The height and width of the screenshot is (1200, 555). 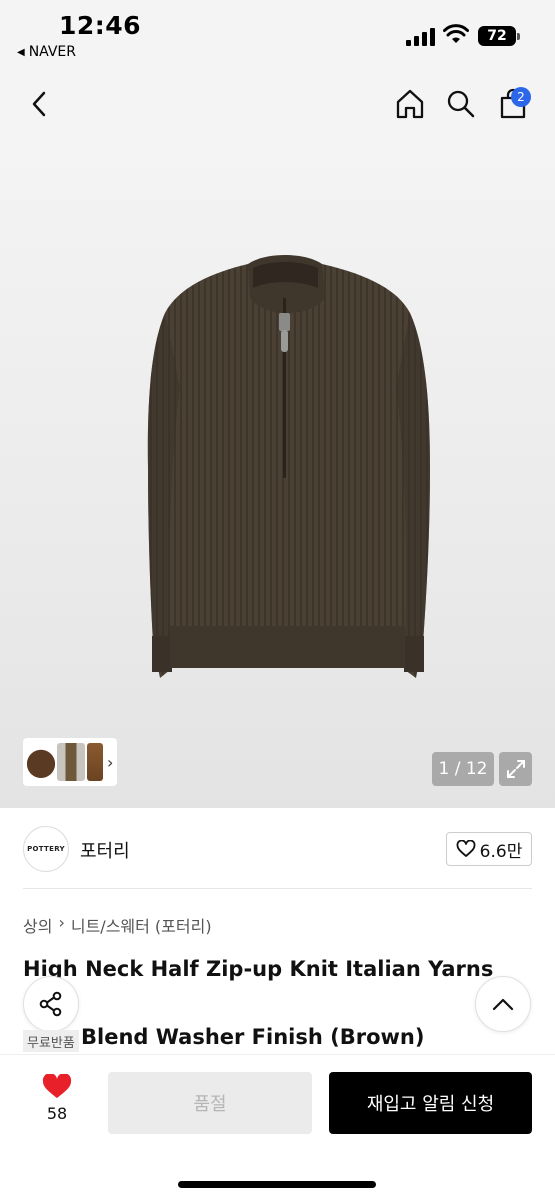 I want to click on back-triangle-icon: ◀, so click(x=21, y=52).